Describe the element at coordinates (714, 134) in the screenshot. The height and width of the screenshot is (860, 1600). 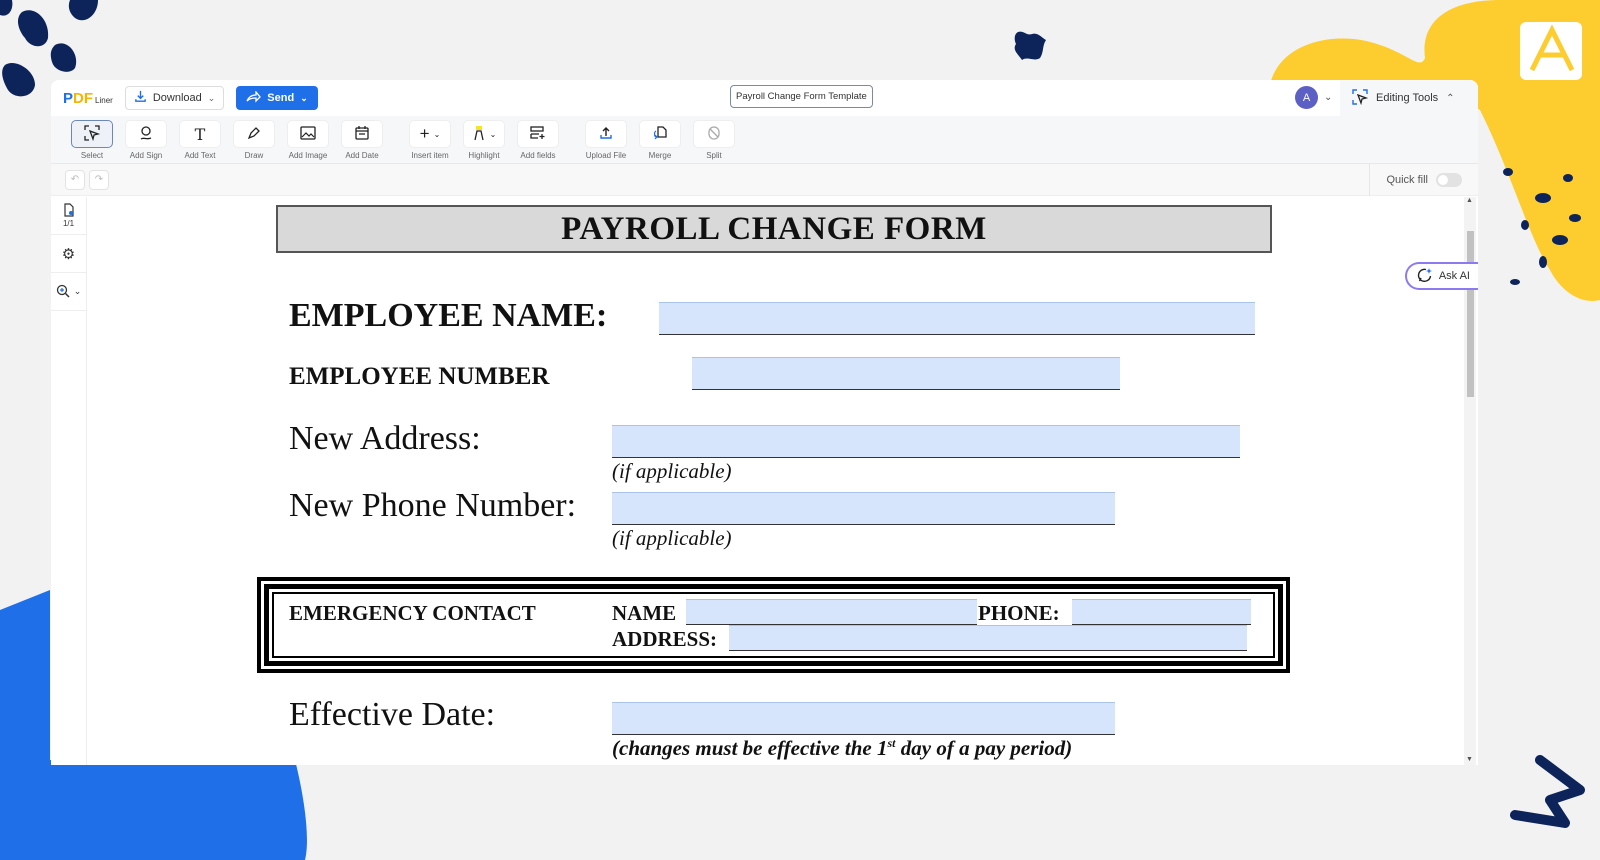
I see `split-icon` at that location.